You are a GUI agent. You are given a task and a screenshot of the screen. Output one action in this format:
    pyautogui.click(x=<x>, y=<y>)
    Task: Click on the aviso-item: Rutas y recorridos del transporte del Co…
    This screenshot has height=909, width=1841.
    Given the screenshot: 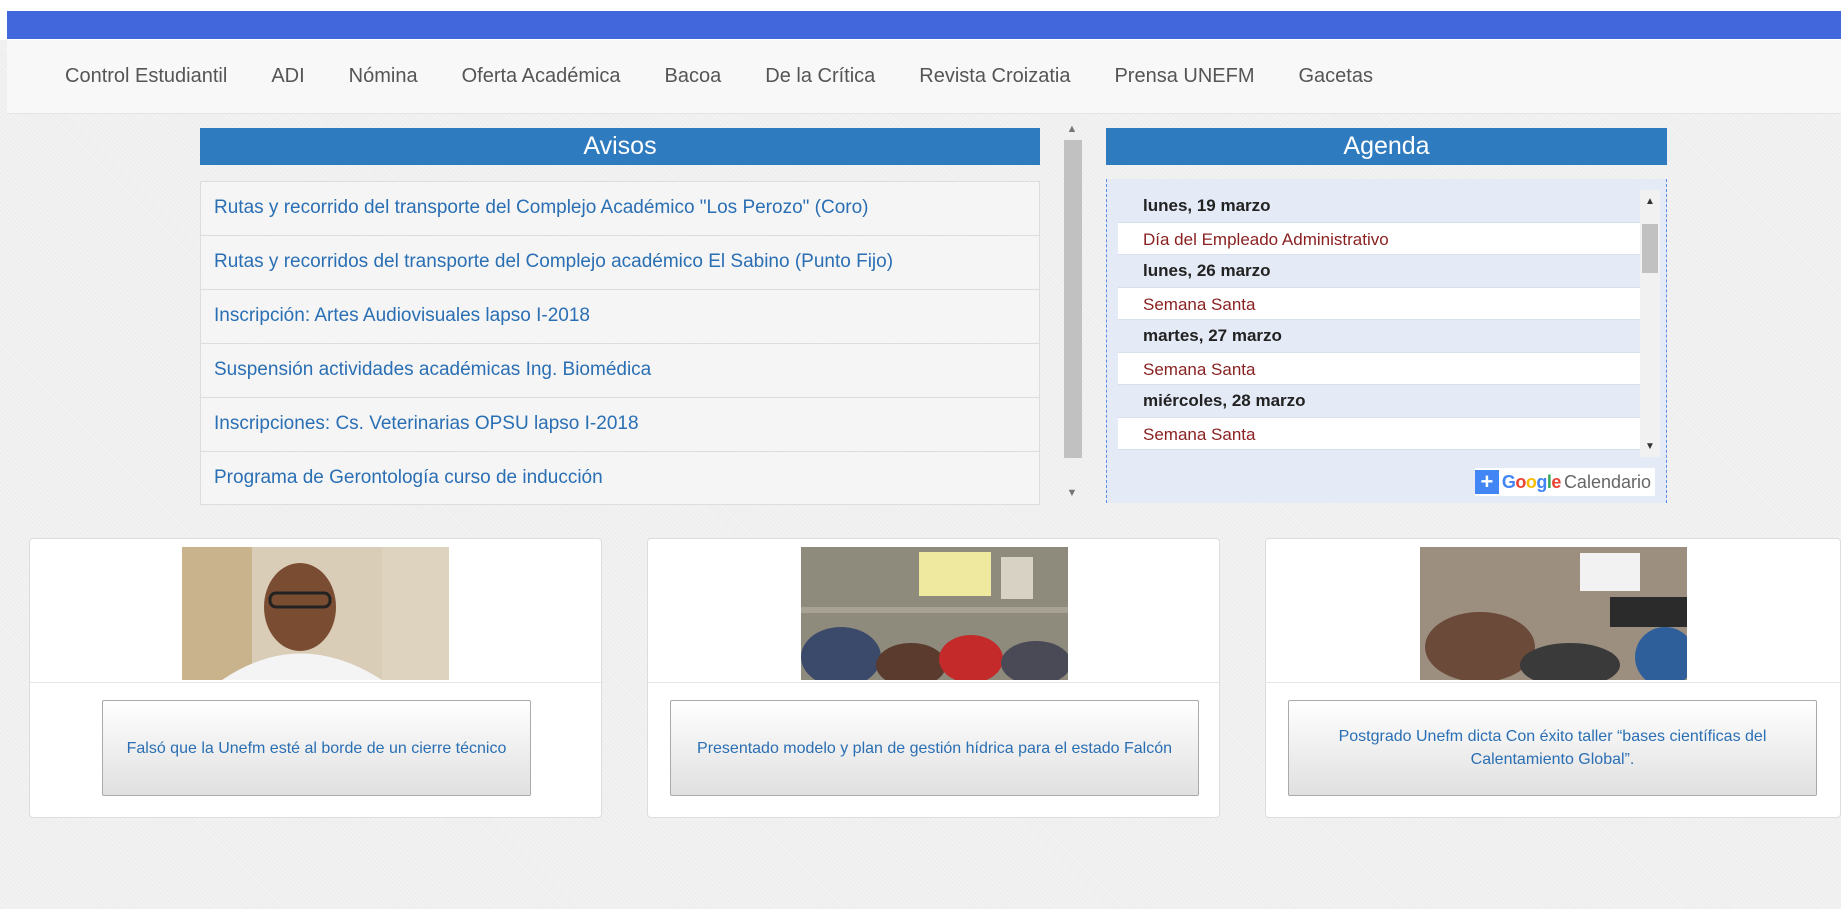 What is the action you would take?
    pyautogui.click(x=620, y=262)
    